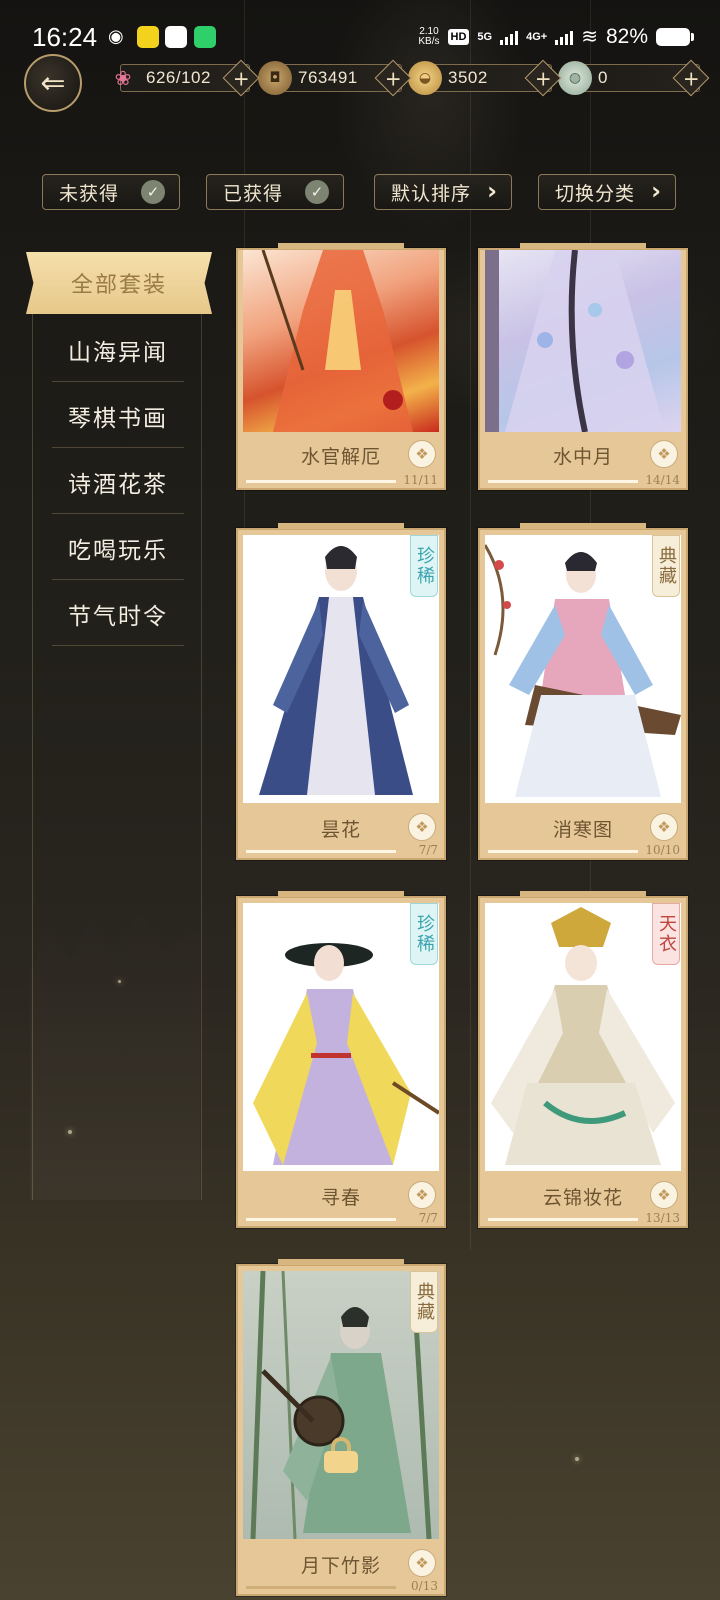 The height and width of the screenshot is (1600, 720). Describe the element at coordinates (275, 78) in the screenshot. I see `copper-coin-icon: ◘` at that location.